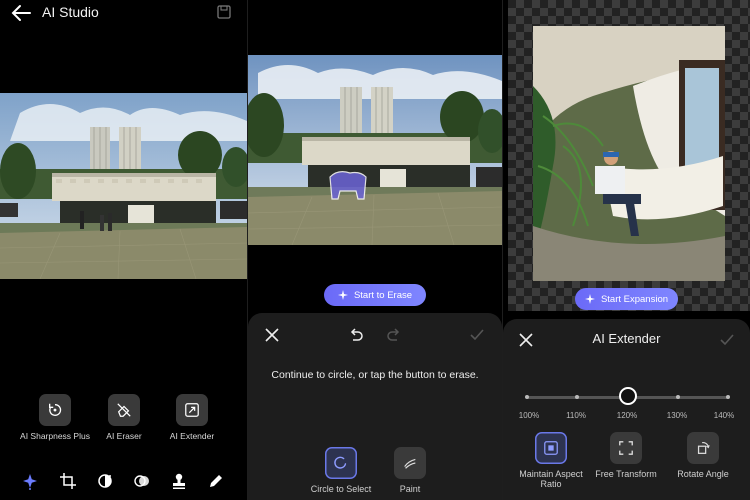 This screenshot has height=500, width=750. I want to click on sheet-header, so click(375, 335).